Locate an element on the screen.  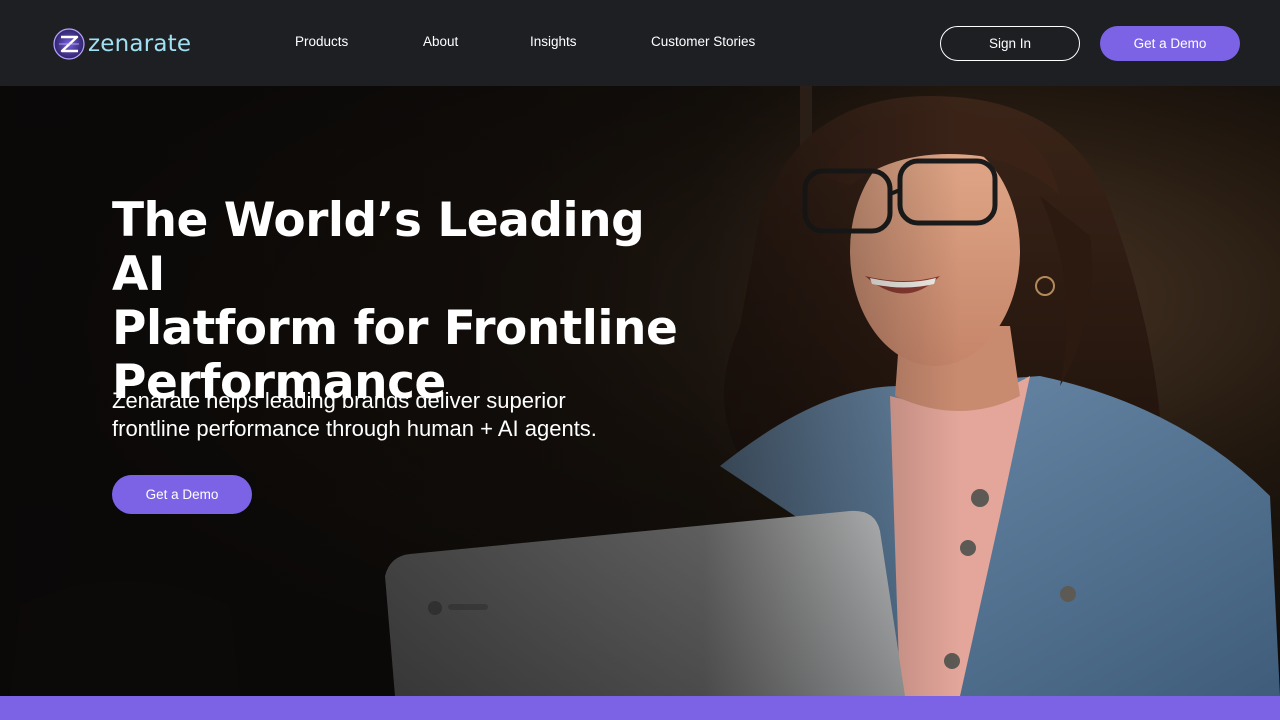
nav-link-insights: Insights is located at coordinates (553, 41).